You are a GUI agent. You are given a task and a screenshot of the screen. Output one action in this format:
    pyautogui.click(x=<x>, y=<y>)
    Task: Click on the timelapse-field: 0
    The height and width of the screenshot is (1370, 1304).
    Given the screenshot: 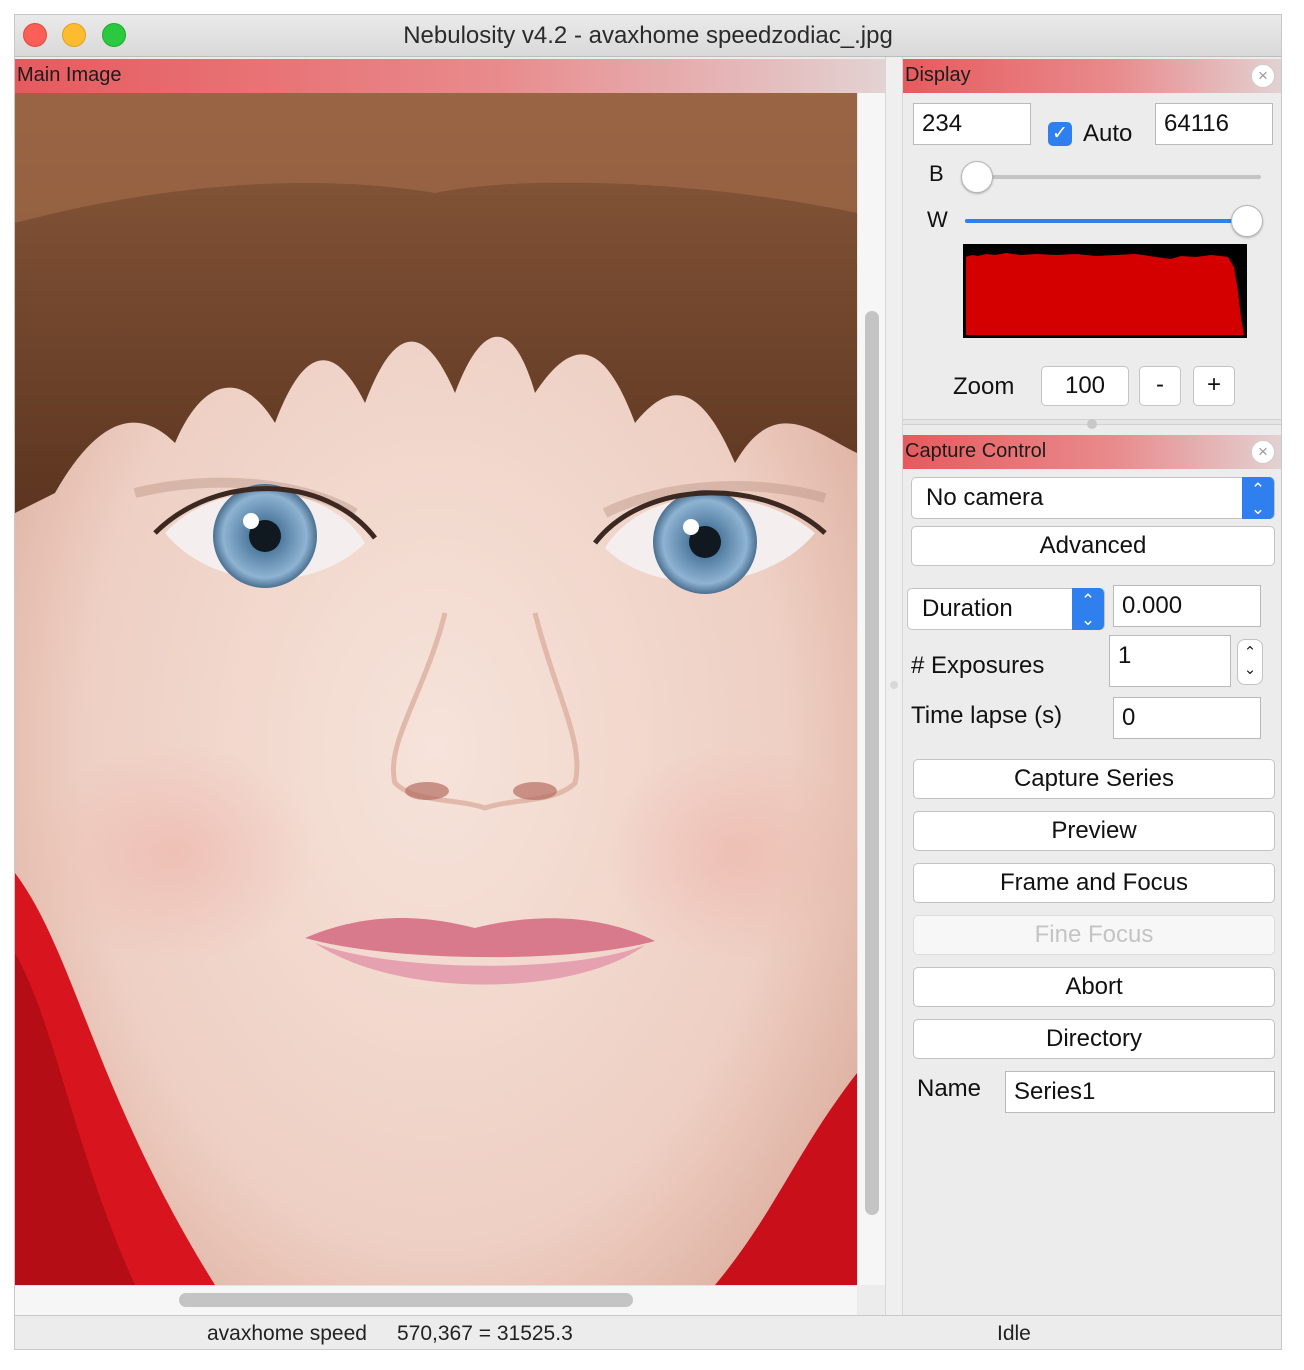 What is the action you would take?
    pyautogui.click(x=1187, y=718)
    